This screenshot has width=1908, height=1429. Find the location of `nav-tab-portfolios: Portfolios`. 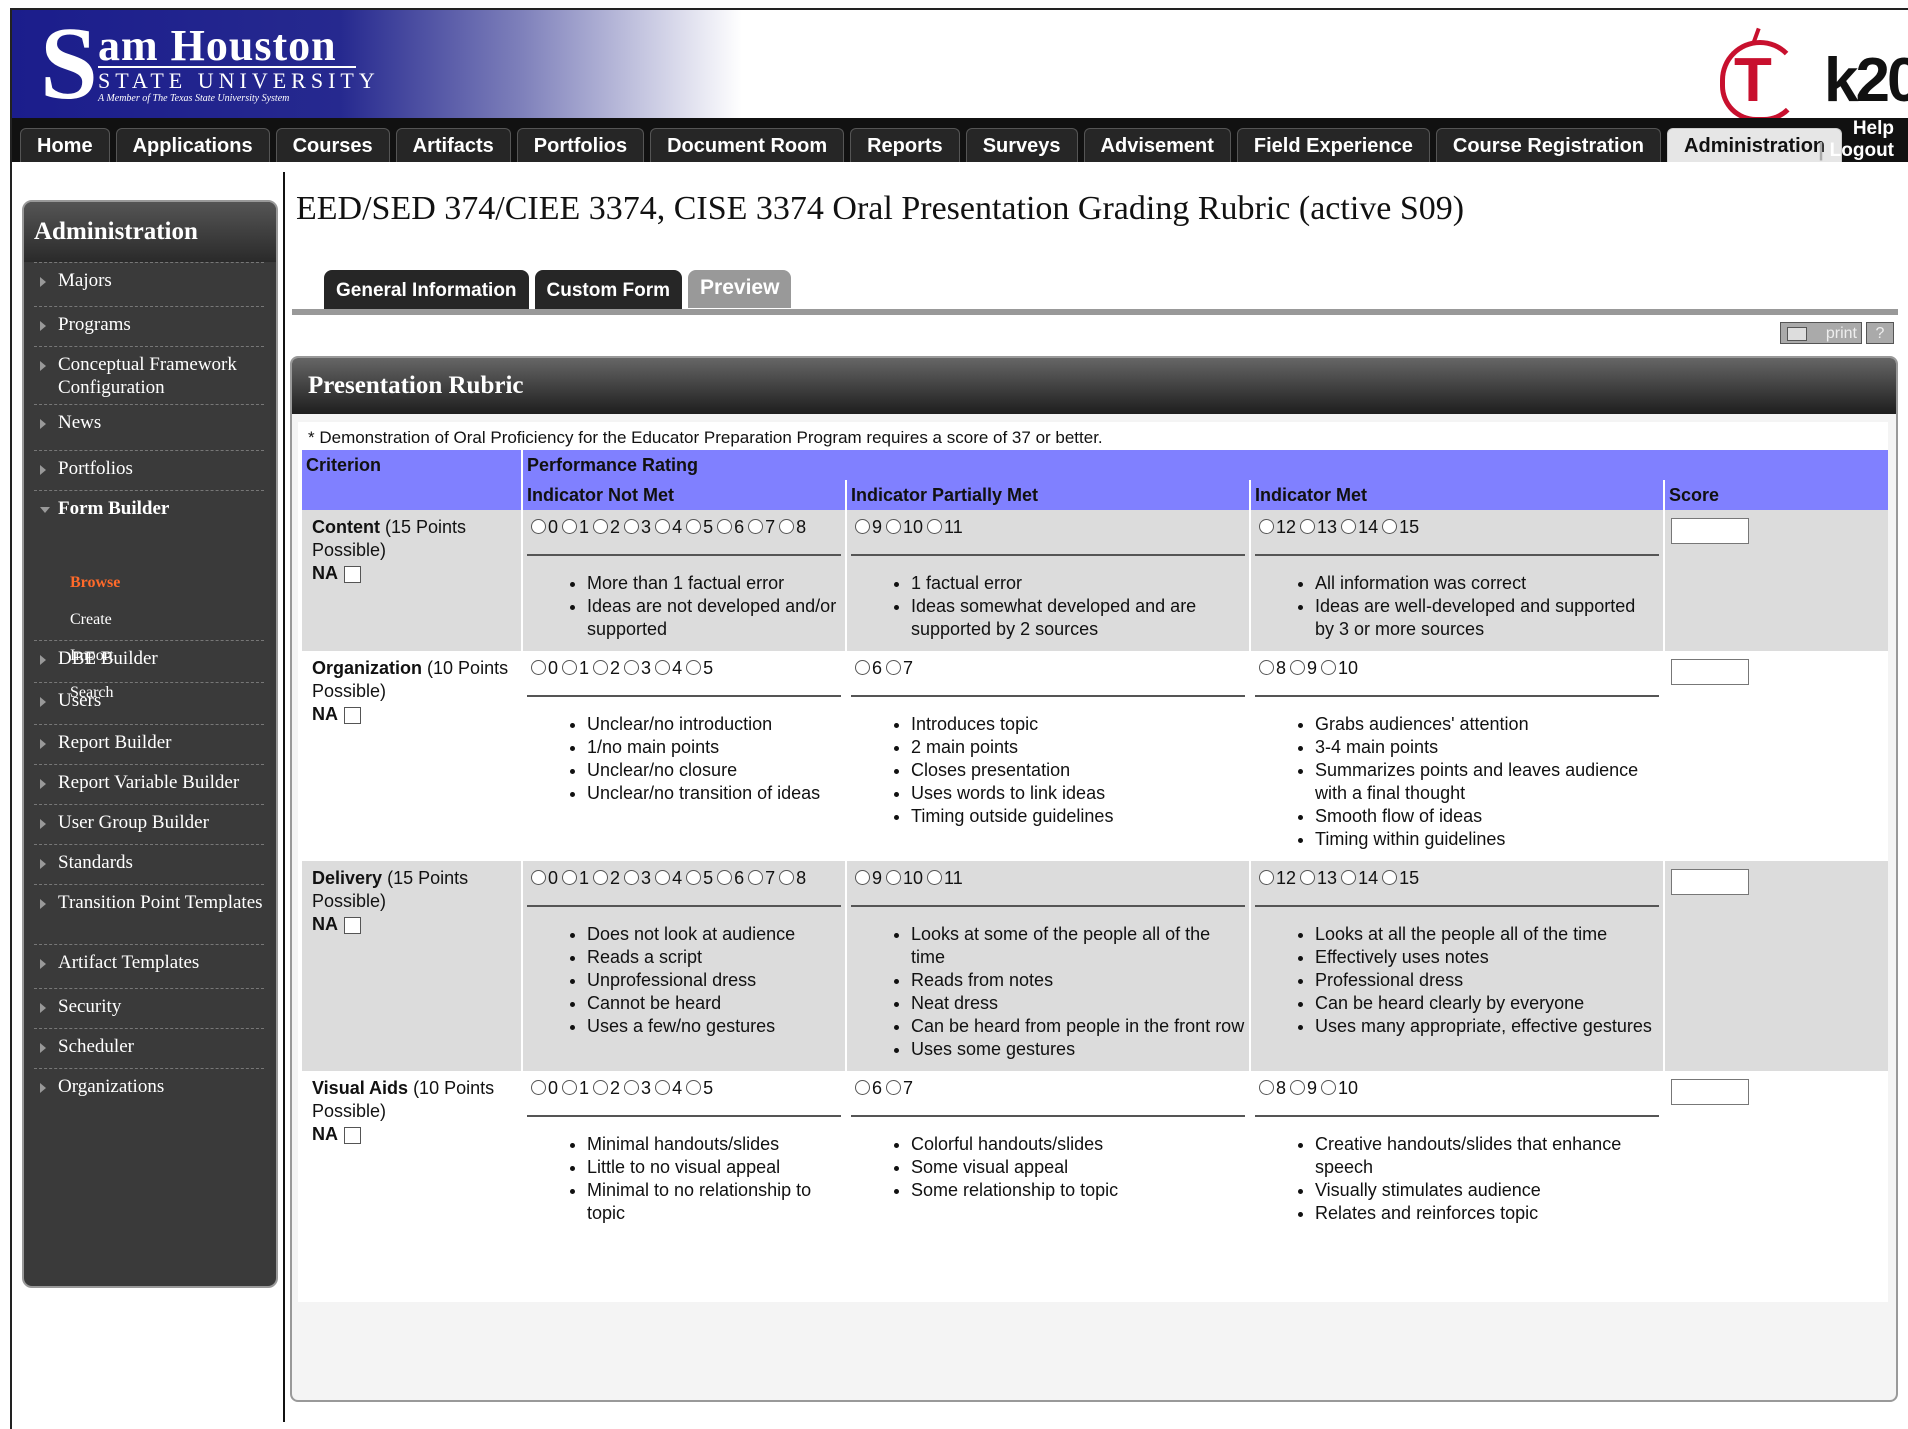

nav-tab-portfolios: Portfolios is located at coordinates (580, 145).